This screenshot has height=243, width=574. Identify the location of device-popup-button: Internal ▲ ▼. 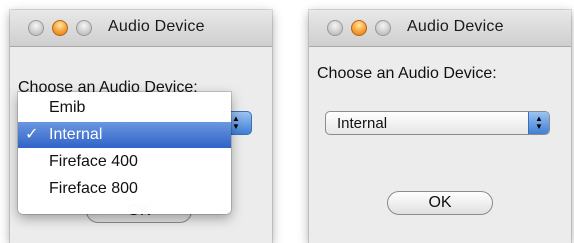
(437, 123).